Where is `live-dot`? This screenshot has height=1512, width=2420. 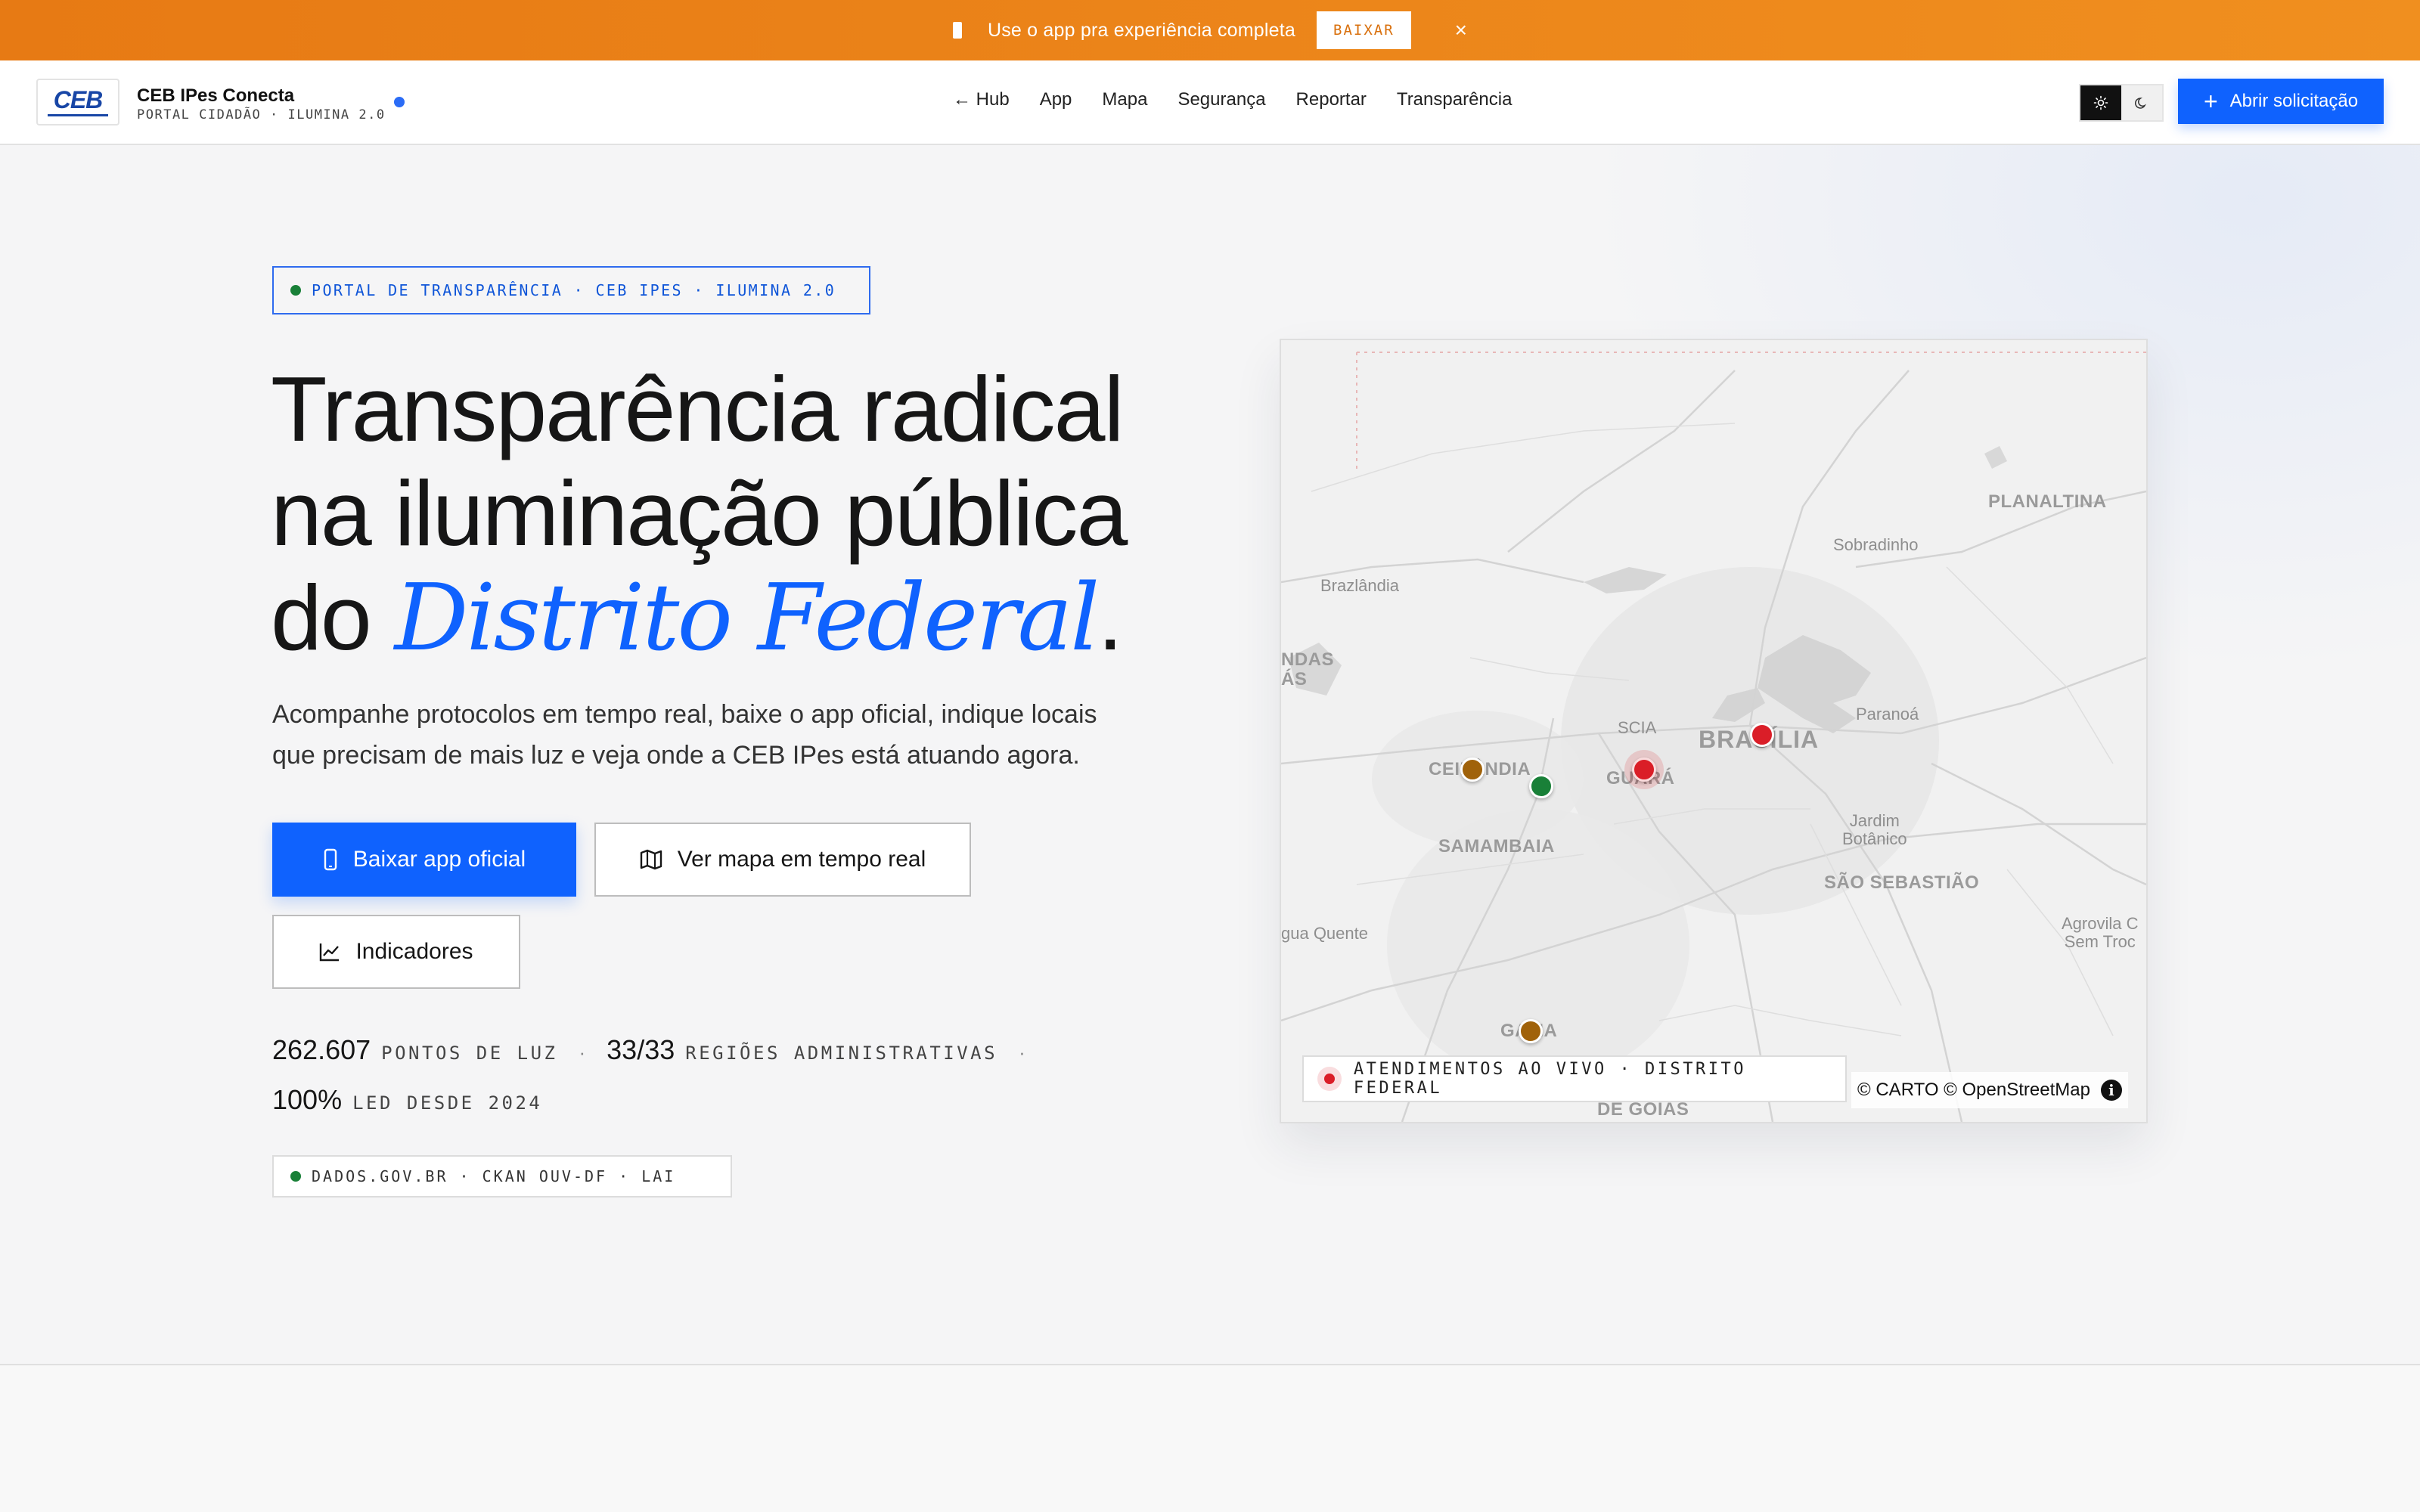 live-dot is located at coordinates (1329, 1079).